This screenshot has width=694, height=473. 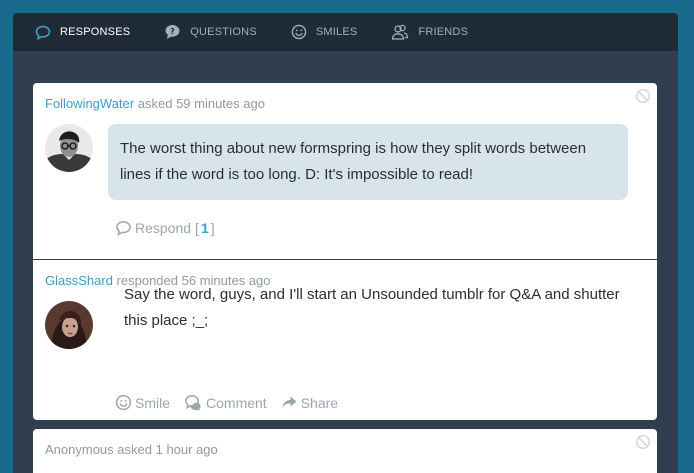 I want to click on comment-button: Comment, so click(x=225, y=402).